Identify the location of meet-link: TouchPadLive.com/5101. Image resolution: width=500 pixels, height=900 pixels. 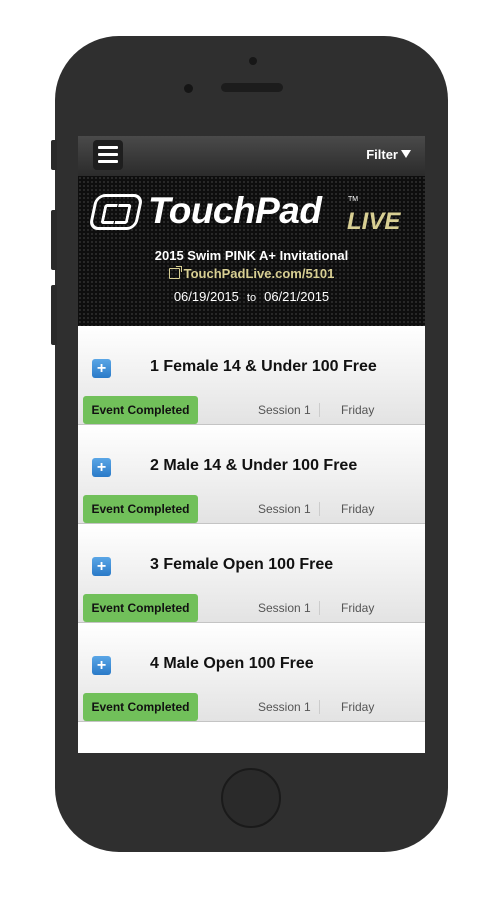
(251, 273).